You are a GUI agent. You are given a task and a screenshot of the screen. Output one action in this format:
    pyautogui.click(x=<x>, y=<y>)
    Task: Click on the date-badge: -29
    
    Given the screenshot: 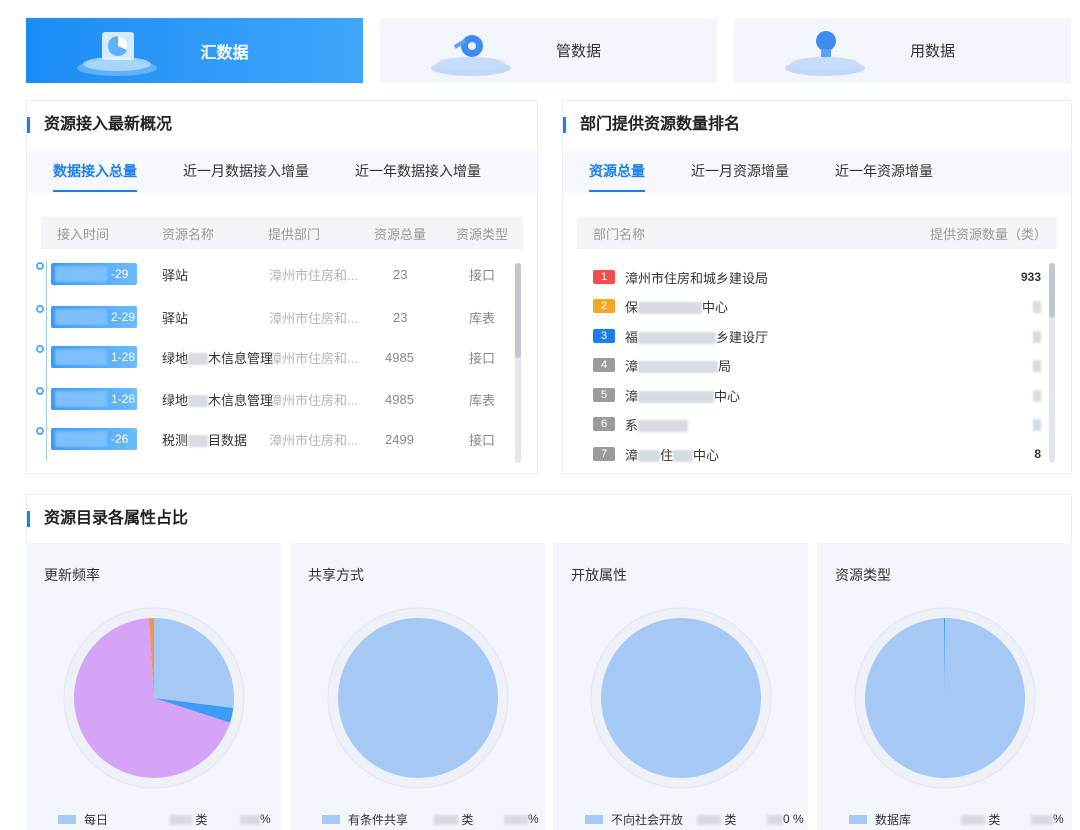 What is the action you would take?
    pyautogui.click(x=94, y=274)
    